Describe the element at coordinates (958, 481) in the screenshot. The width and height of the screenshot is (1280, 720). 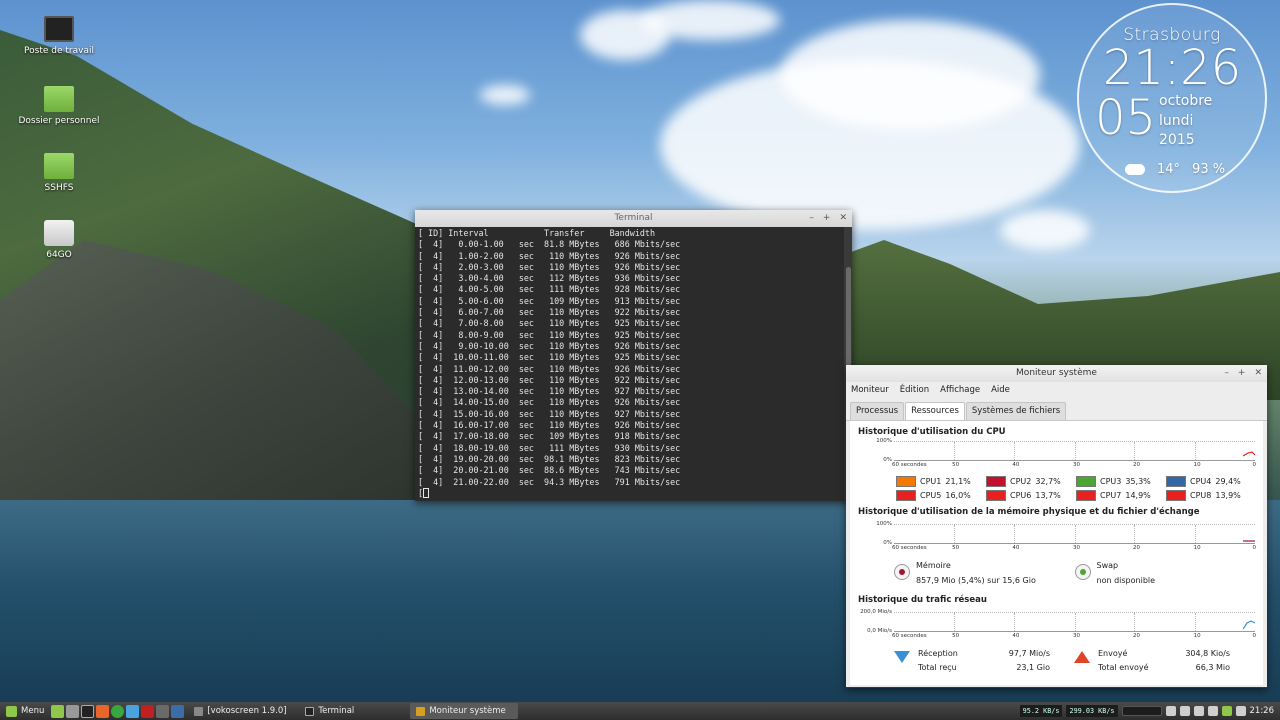
I see `cpu-value: 21,1%` at that location.